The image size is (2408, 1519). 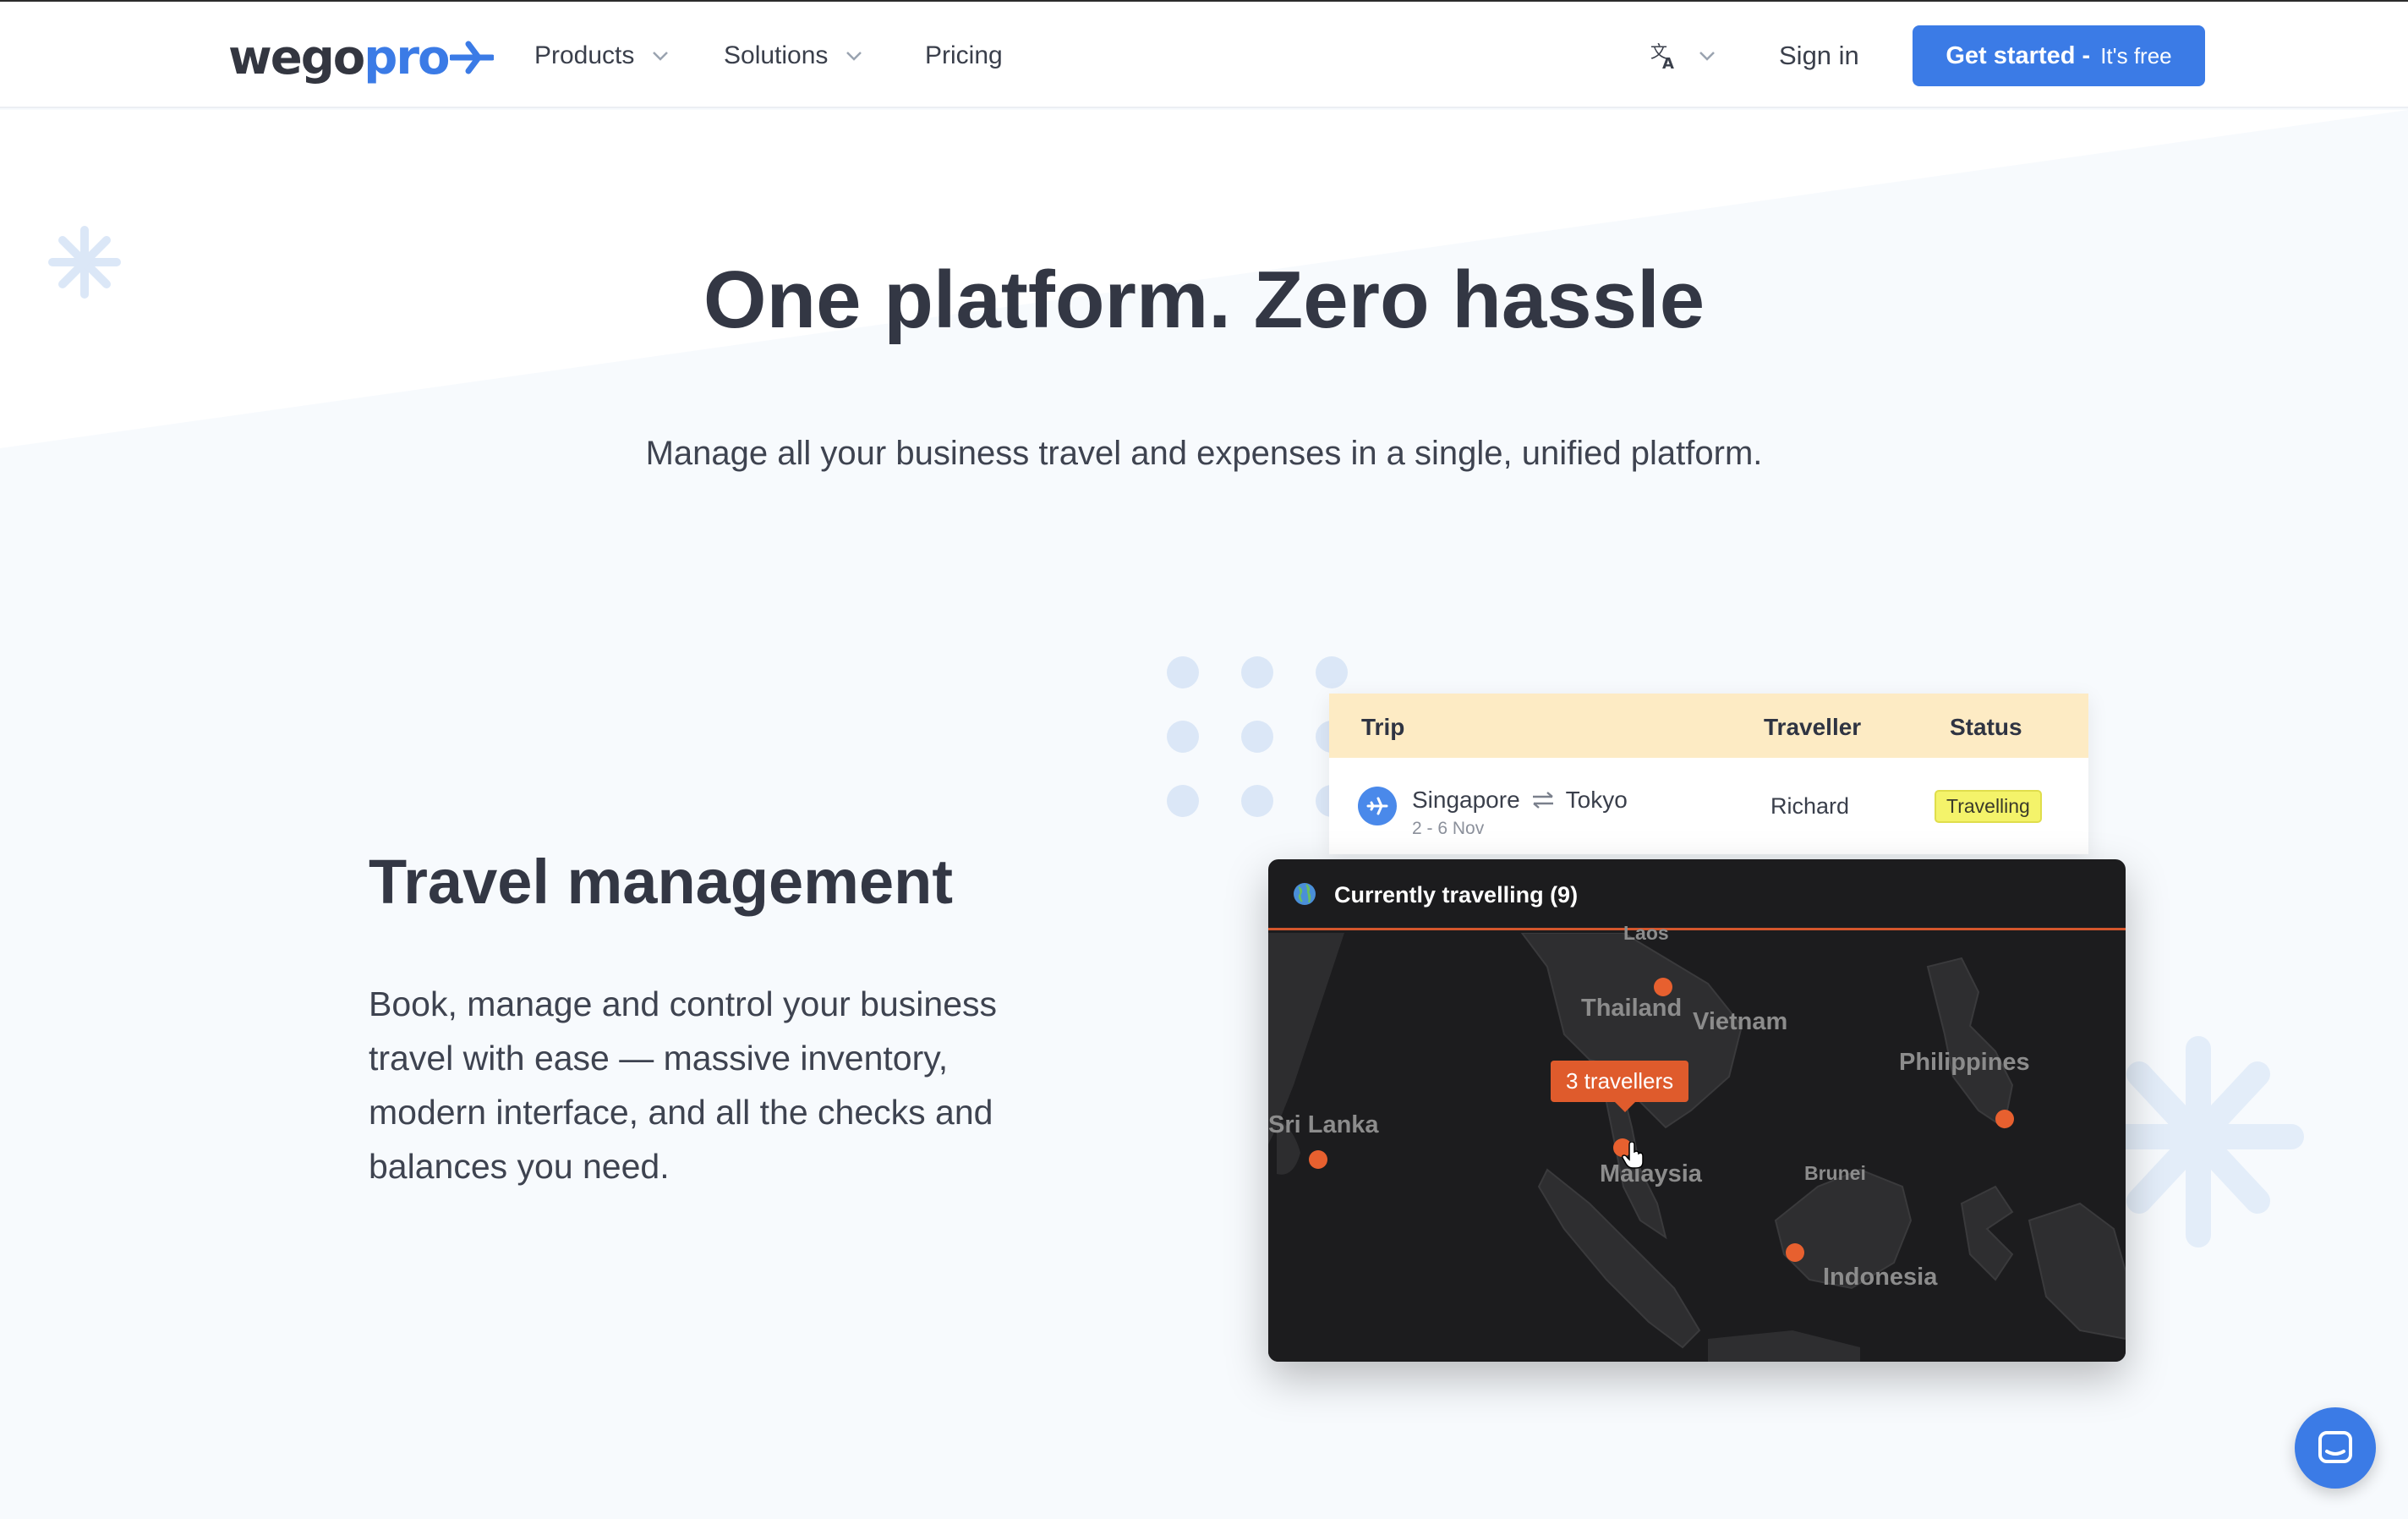 I want to click on nav-pricing: Pricing, so click(x=964, y=56).